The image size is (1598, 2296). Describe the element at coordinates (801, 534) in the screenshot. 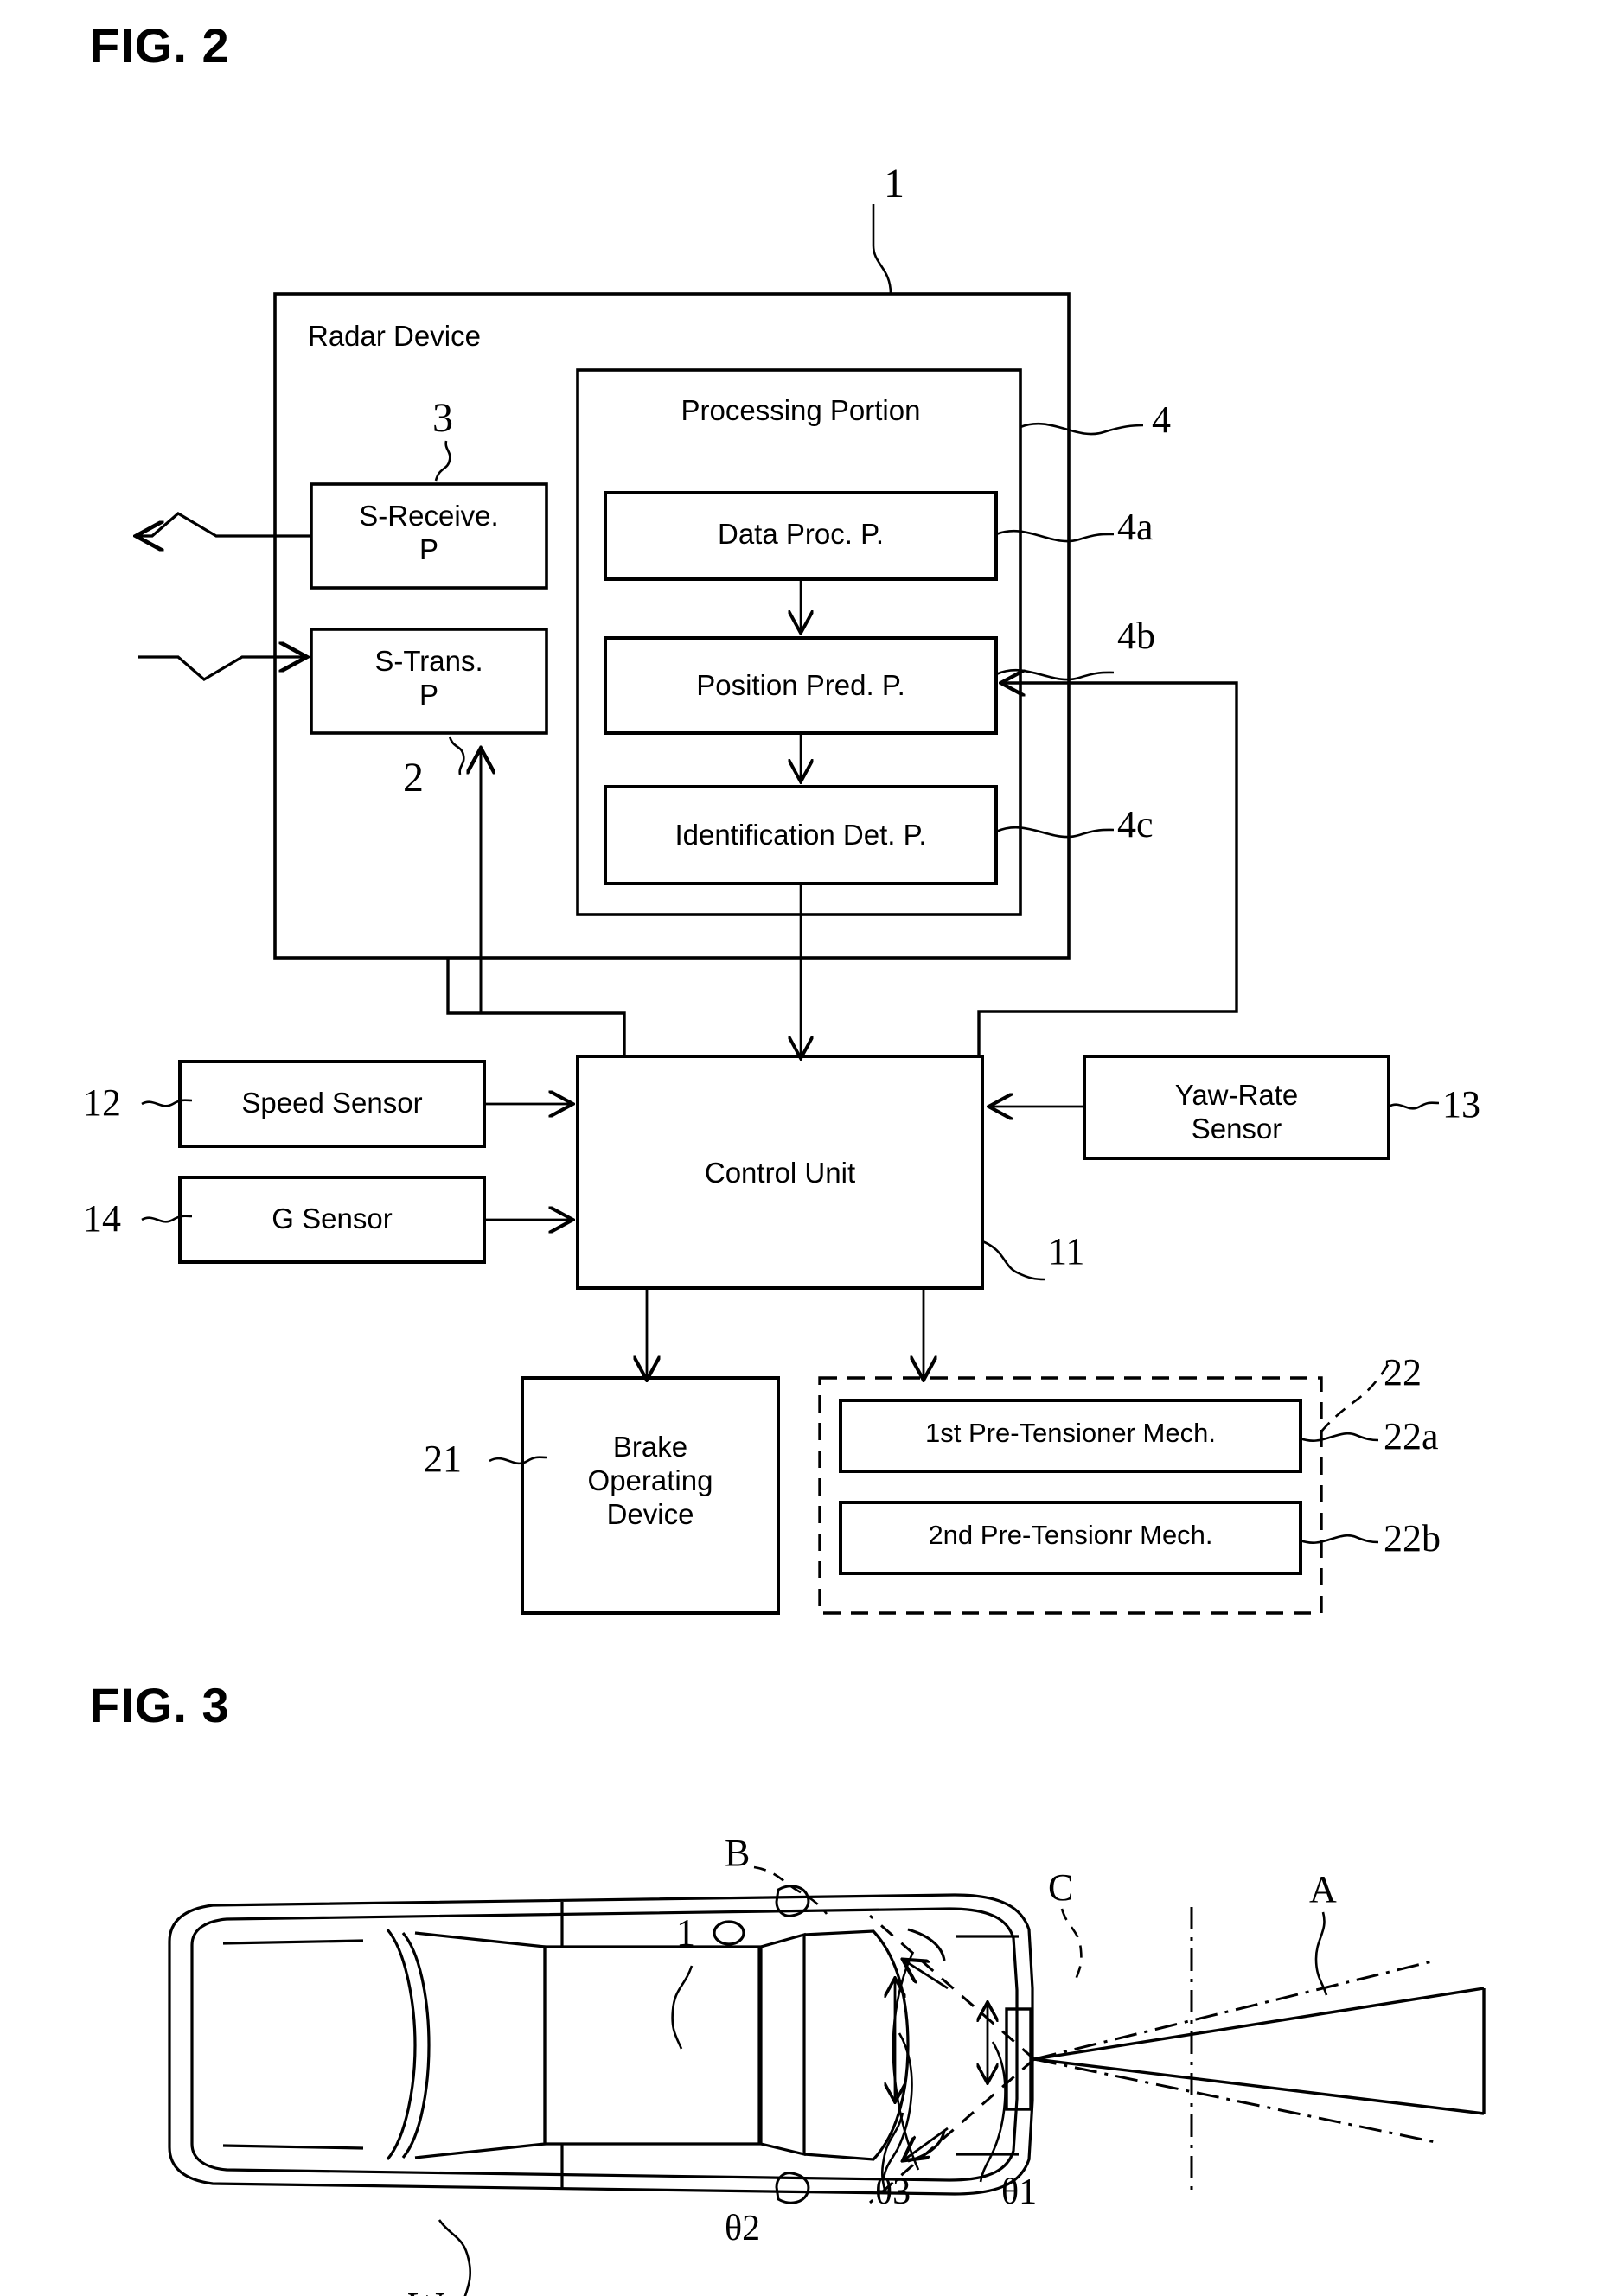

I see `data-proc-block-label: Data Proc. P.` at that location.